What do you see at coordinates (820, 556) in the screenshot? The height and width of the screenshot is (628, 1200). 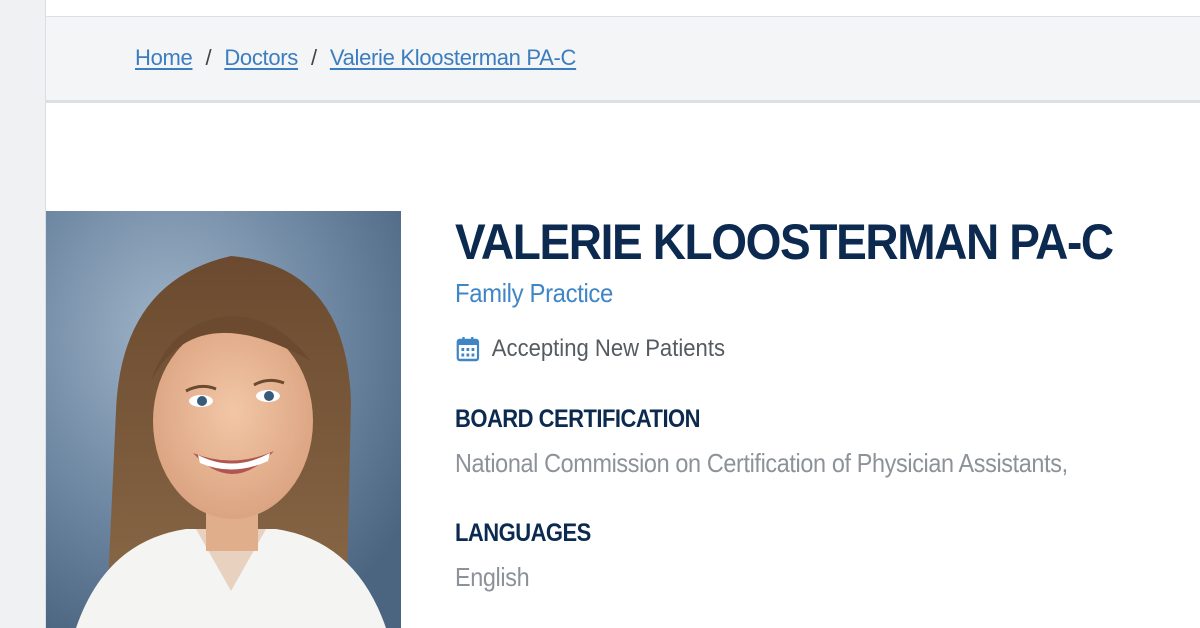 I see `languages-section: LANGUAGES English` at bounding box center [820, 556].